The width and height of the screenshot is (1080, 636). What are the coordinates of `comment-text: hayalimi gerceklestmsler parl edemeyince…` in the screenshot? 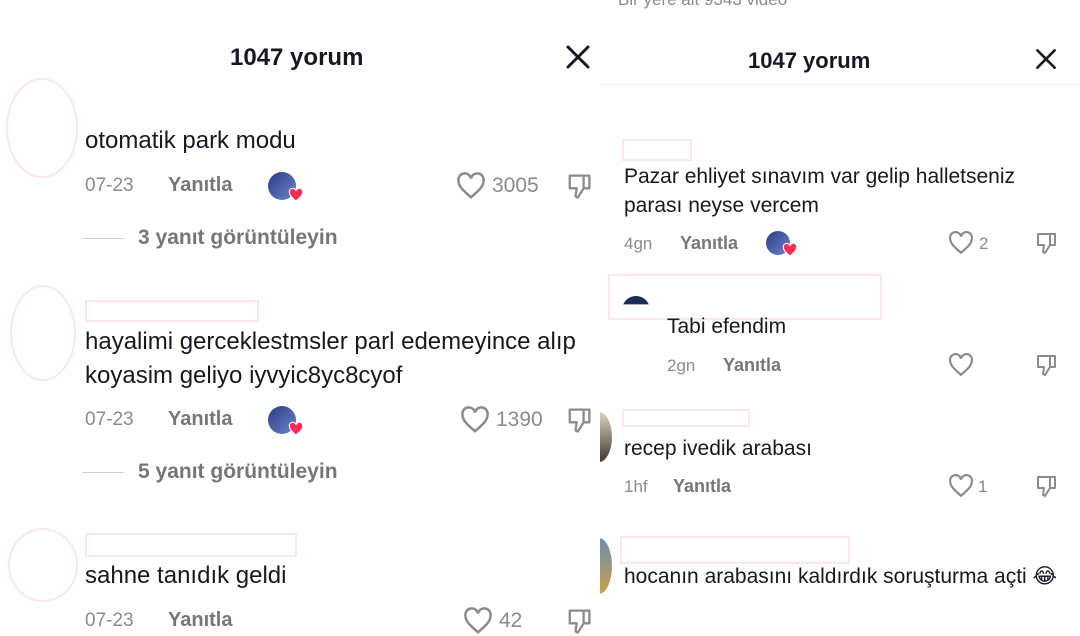 It's located at (330, 358).